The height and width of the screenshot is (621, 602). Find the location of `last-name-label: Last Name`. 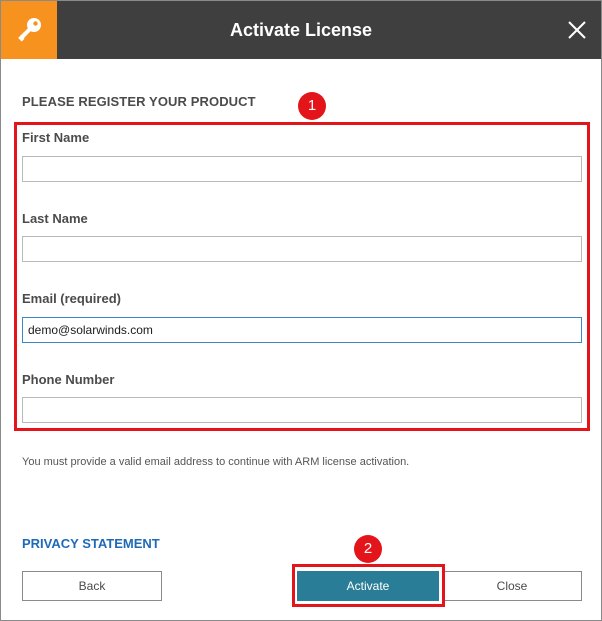

last-name-label: Last Name is located at coordinates (55, 218).